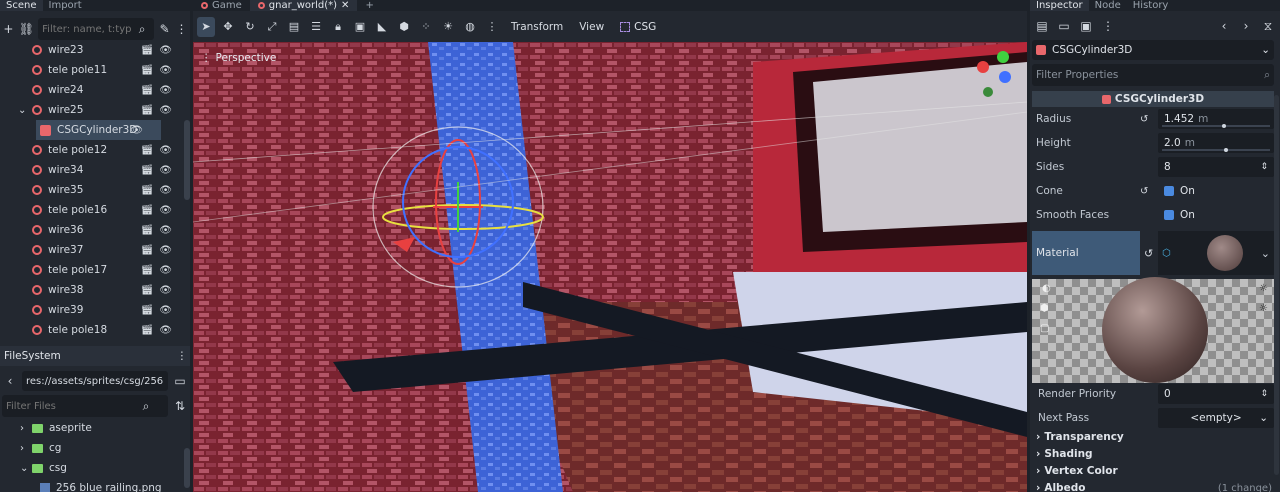 The width and height of the screenshot is (1280, 492). Describe the element at coordinates (1216, 119) in the screenshot. I see `radius-input: 1.452 m` at that location.